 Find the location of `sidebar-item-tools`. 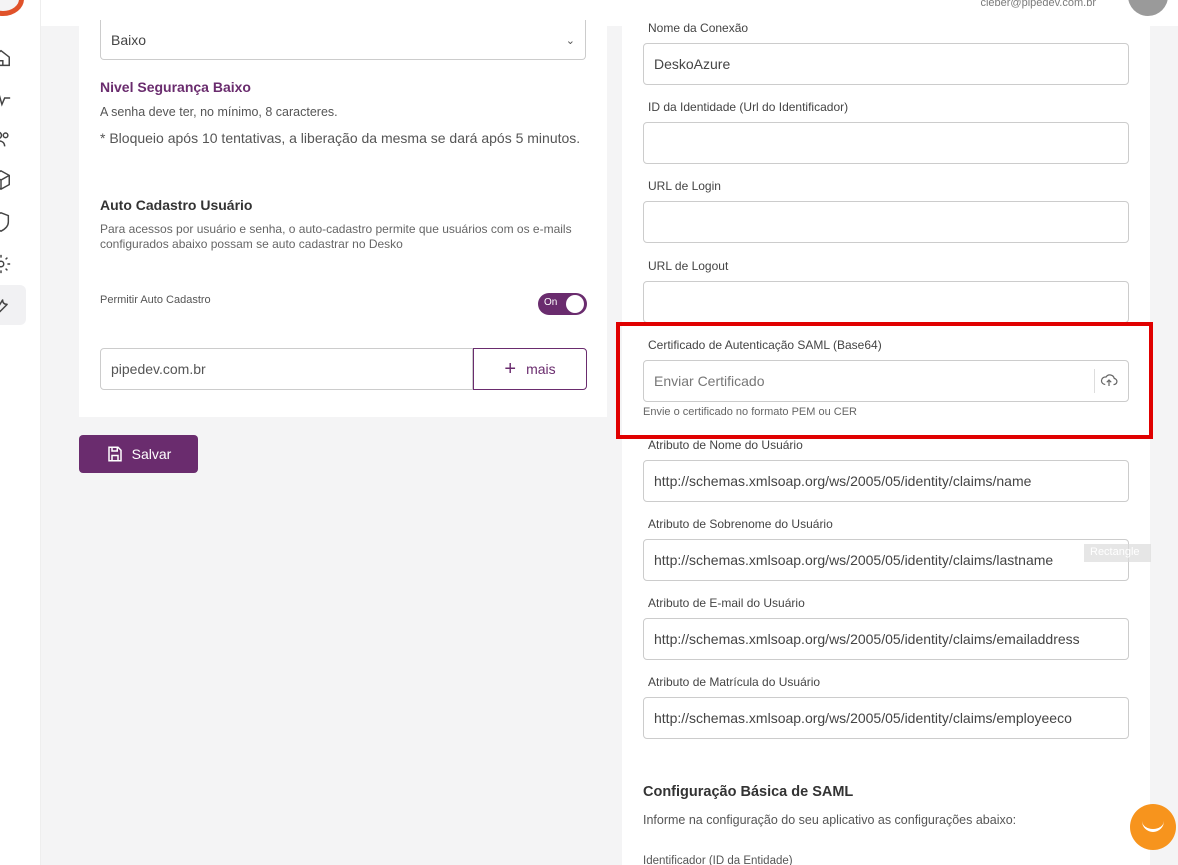

sidebar-item-tools is located at coordinates (13, 305).